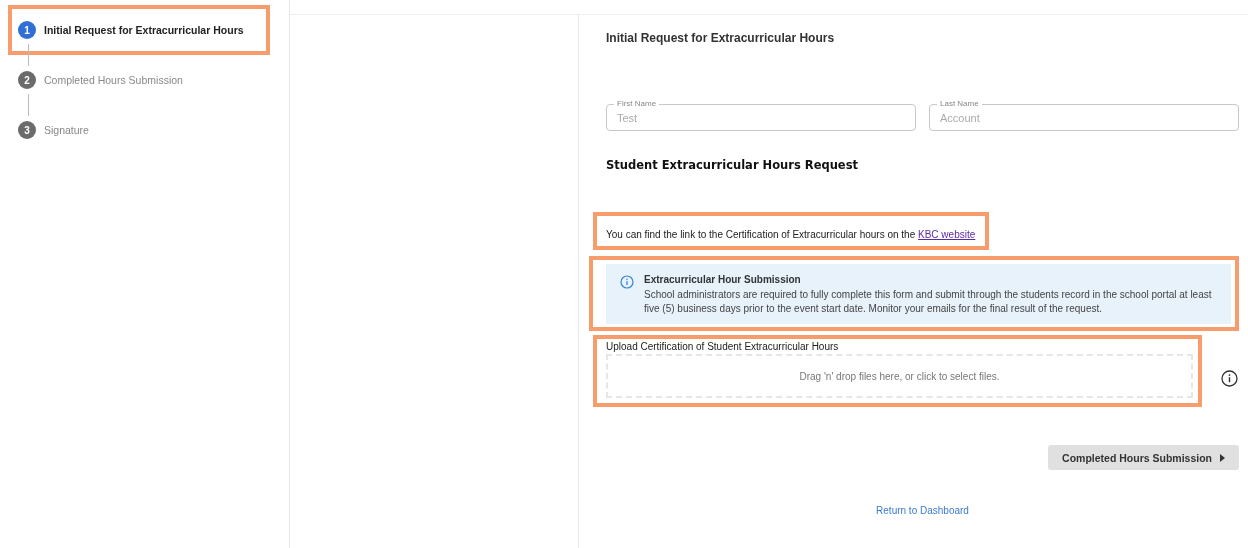  I want to click on field-label: Last Name, so click(959, 104).